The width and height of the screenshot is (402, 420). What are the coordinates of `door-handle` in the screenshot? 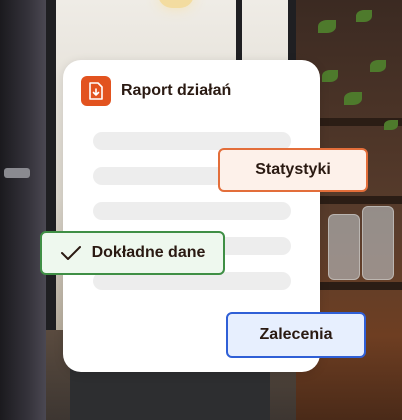 It's located at (17, 173).